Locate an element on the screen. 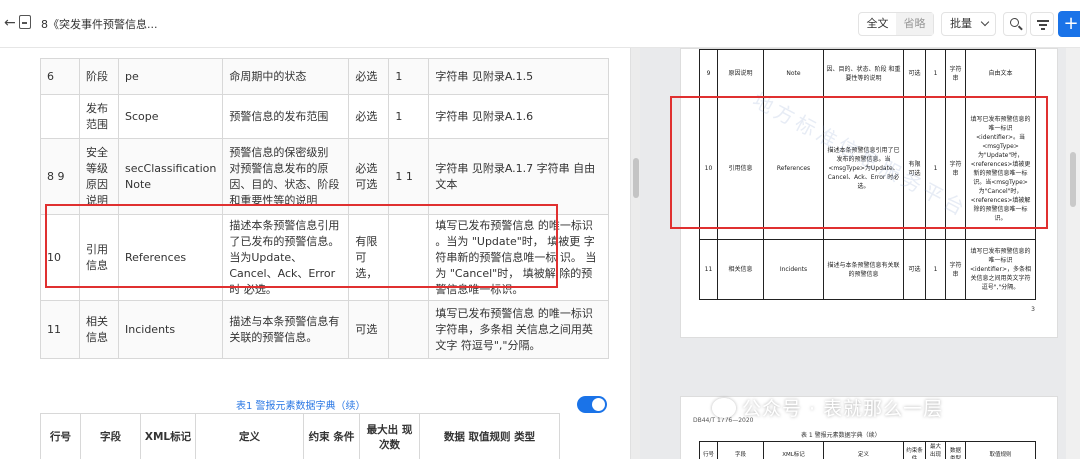  cell-no: 9 is located at coordinates (708, 73).